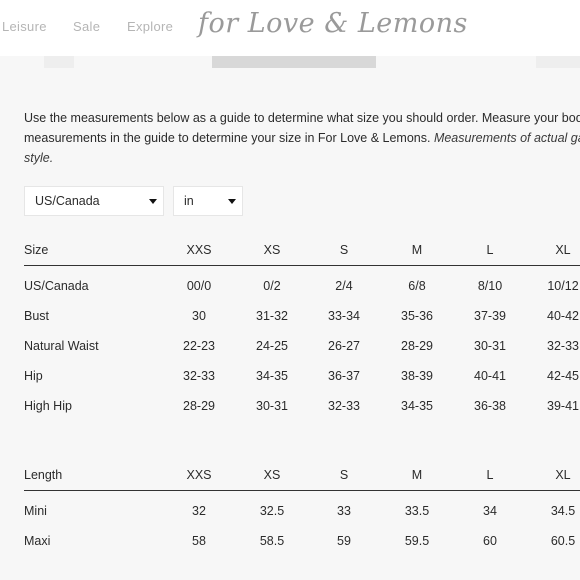 The width and height of the screenshot is (580, 580). Describe the element at coordinates (290, 476) in the screenshot. I see `length-table-header: Length XXS XS S M L XL` at that location.